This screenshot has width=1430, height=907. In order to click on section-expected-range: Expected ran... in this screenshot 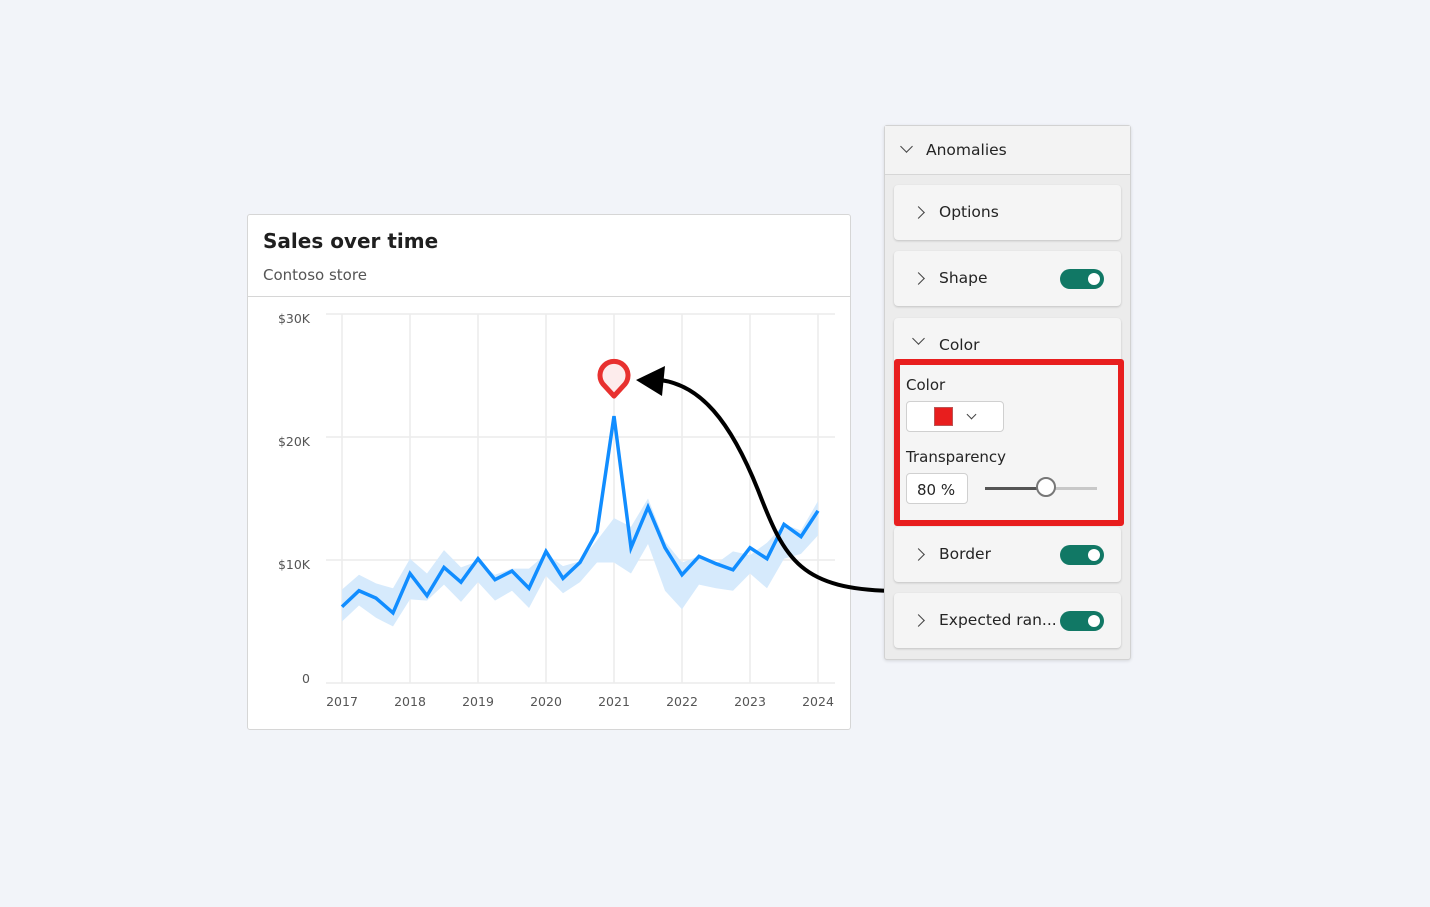, I will do `click(1007, 620)`.